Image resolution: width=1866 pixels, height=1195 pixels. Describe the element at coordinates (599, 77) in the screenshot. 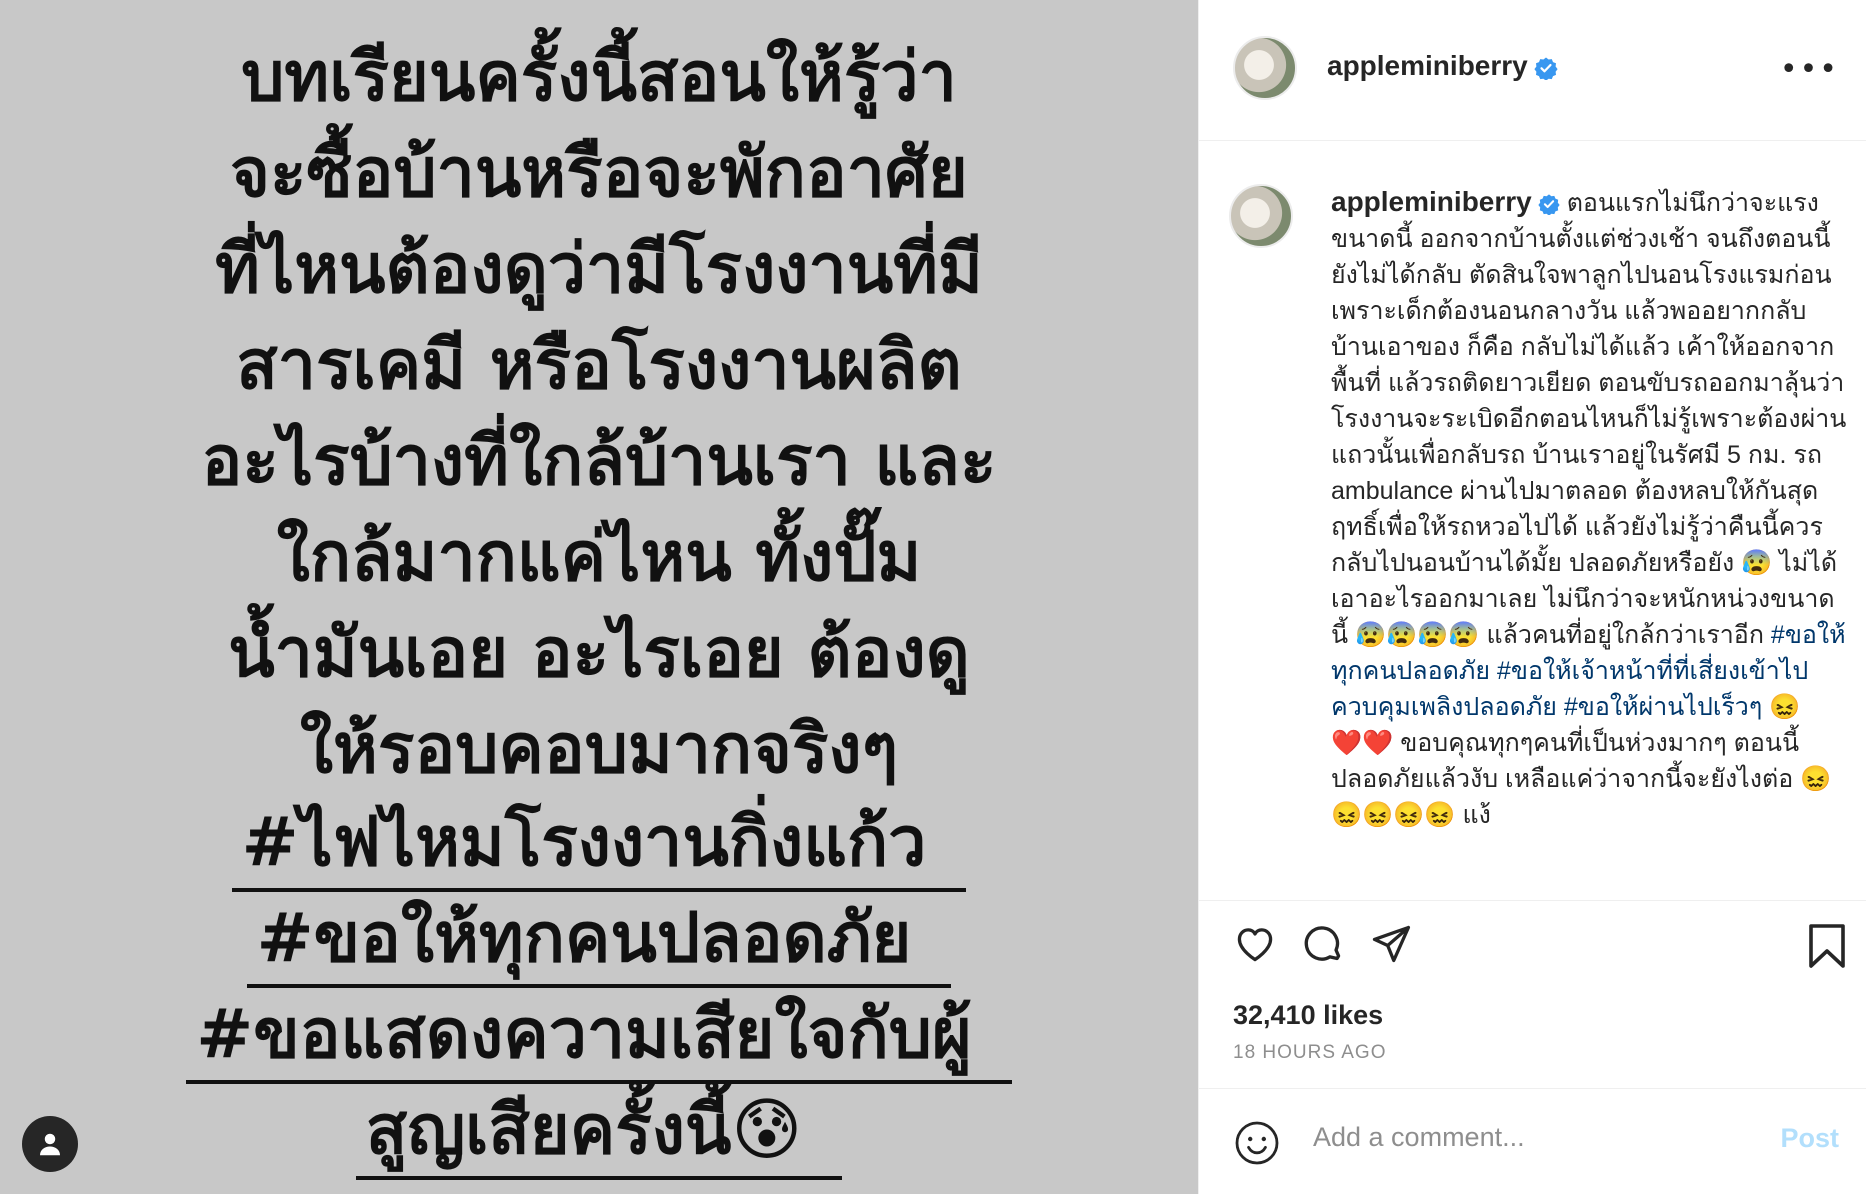

I see `image-text-line: บทเรียนครั้งนี้สอนให้รู้ว่า` at that location.